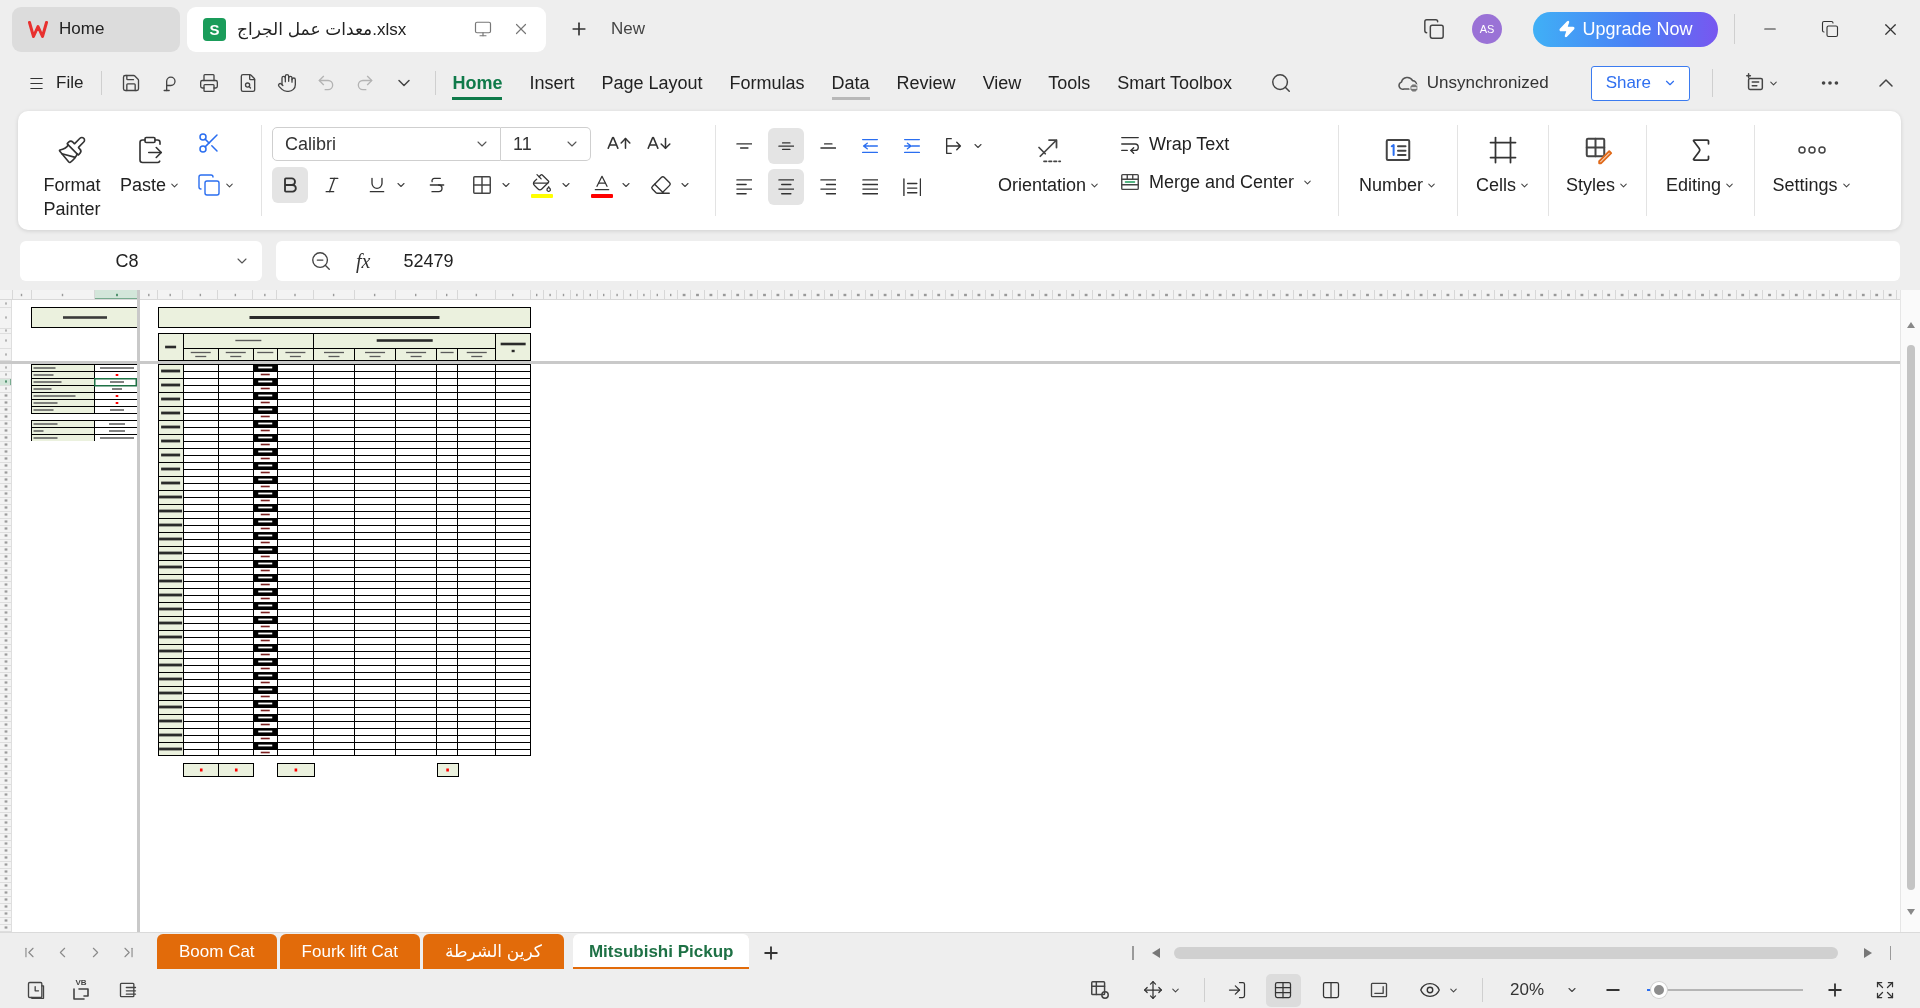 Image resolution: width=1920 pixels, height=1008 pixels. What do you see at coordinates (1216, 182) in the screenshot?
I see `merge-center-button: Merge and Center` at bounding box center [1216, 182].